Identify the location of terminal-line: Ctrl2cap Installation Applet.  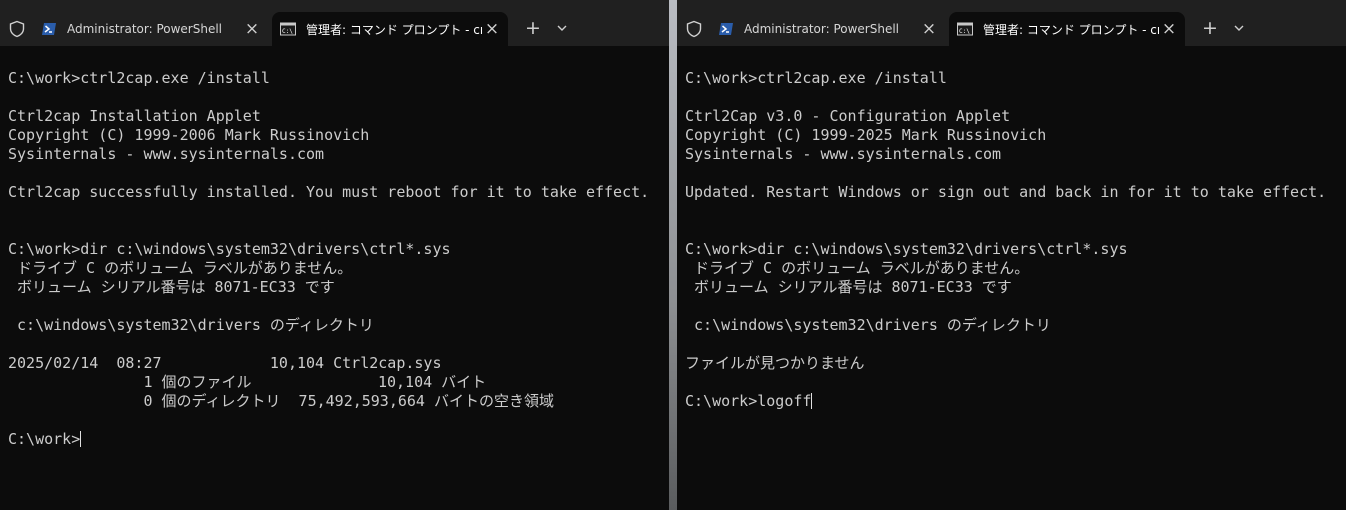
(134, 116).